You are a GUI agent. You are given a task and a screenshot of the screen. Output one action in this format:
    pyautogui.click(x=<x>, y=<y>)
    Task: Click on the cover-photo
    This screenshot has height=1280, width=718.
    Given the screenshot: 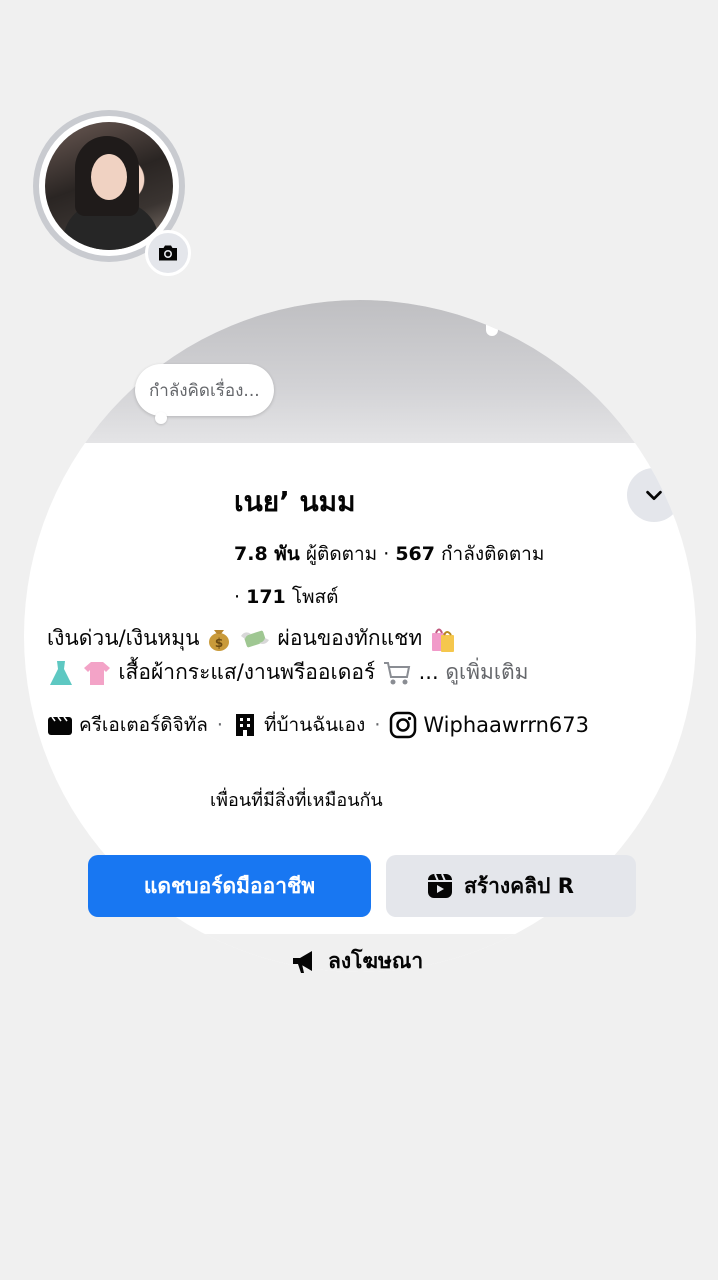 What is the action you would take?
    pyautogui.click(x=360, y=371)
    